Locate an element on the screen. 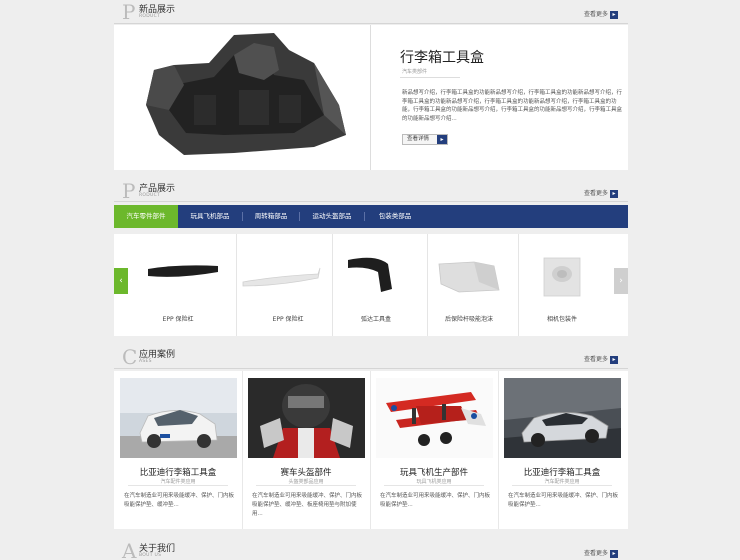 The image size is (740, 560). product-item: 弧达工具盒 is located at coordinates (376, 285).